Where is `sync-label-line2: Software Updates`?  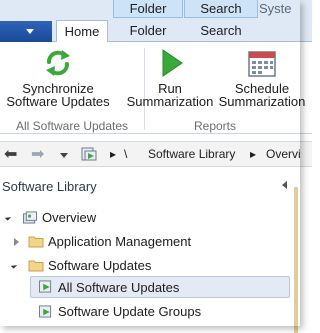
sync-label-line2: Software Updates is located at coordinates (58, 101).